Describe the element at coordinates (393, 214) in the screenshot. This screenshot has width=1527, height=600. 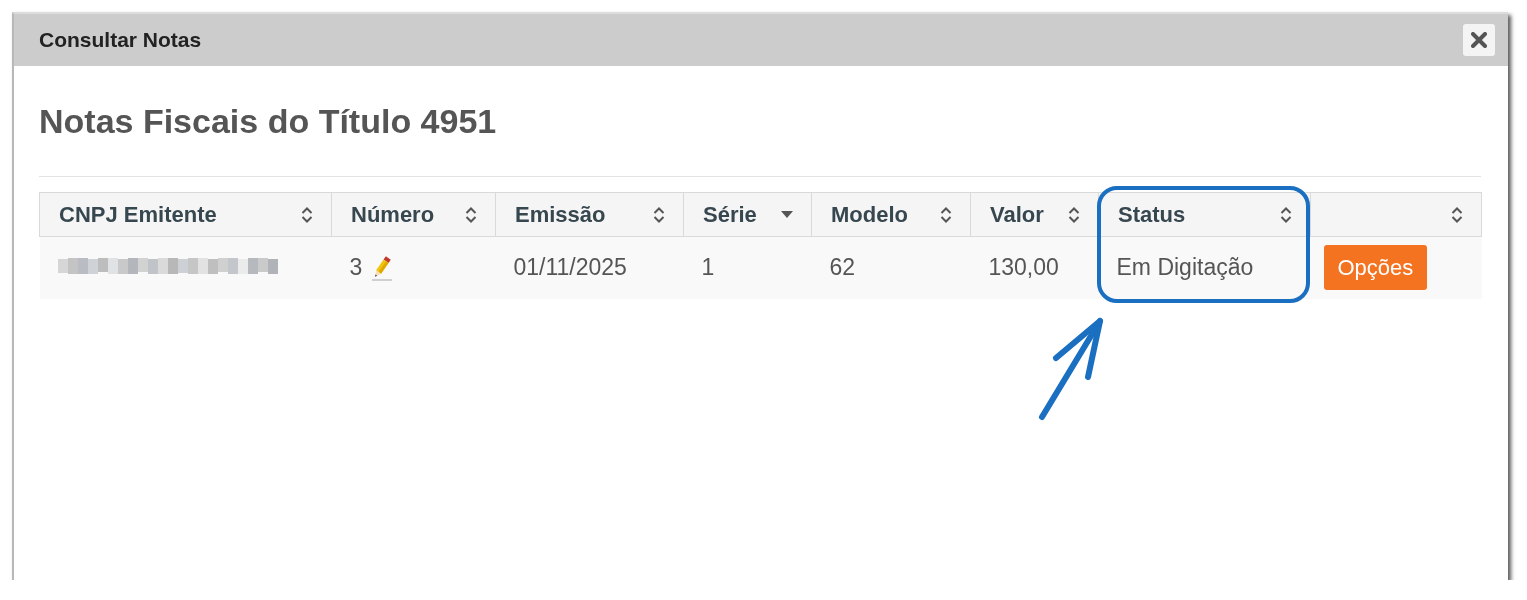
I see `column-header-label: Número` at that location.